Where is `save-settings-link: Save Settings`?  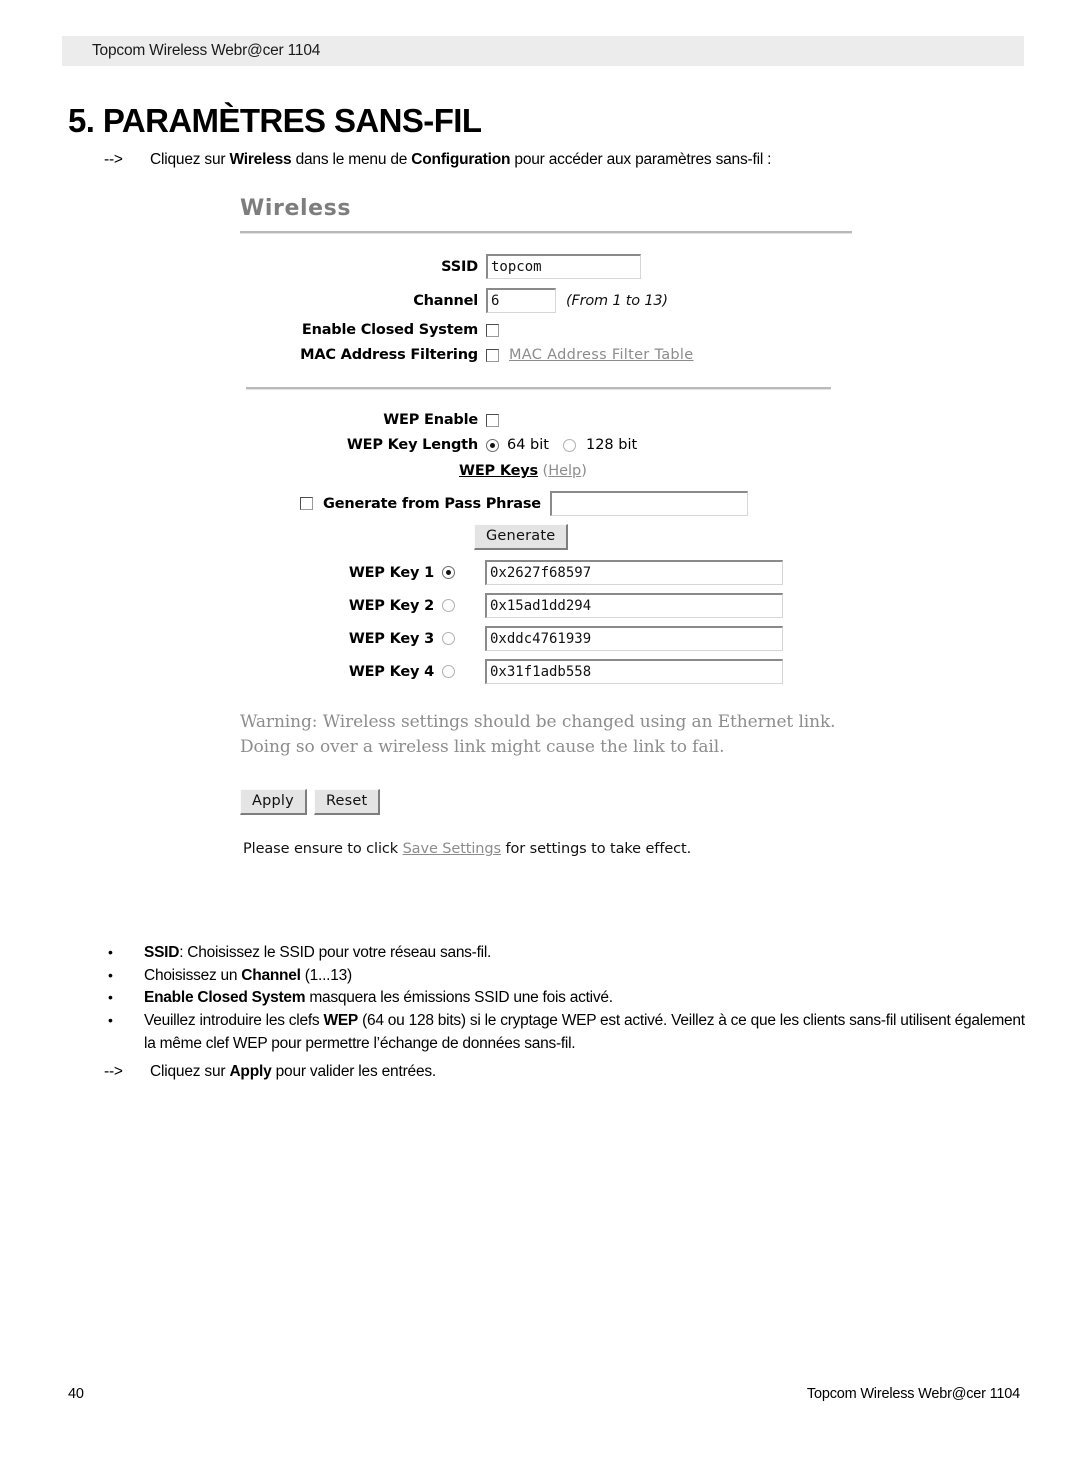 save-settings-link: Save Settings is located at coordinates (452, 849).